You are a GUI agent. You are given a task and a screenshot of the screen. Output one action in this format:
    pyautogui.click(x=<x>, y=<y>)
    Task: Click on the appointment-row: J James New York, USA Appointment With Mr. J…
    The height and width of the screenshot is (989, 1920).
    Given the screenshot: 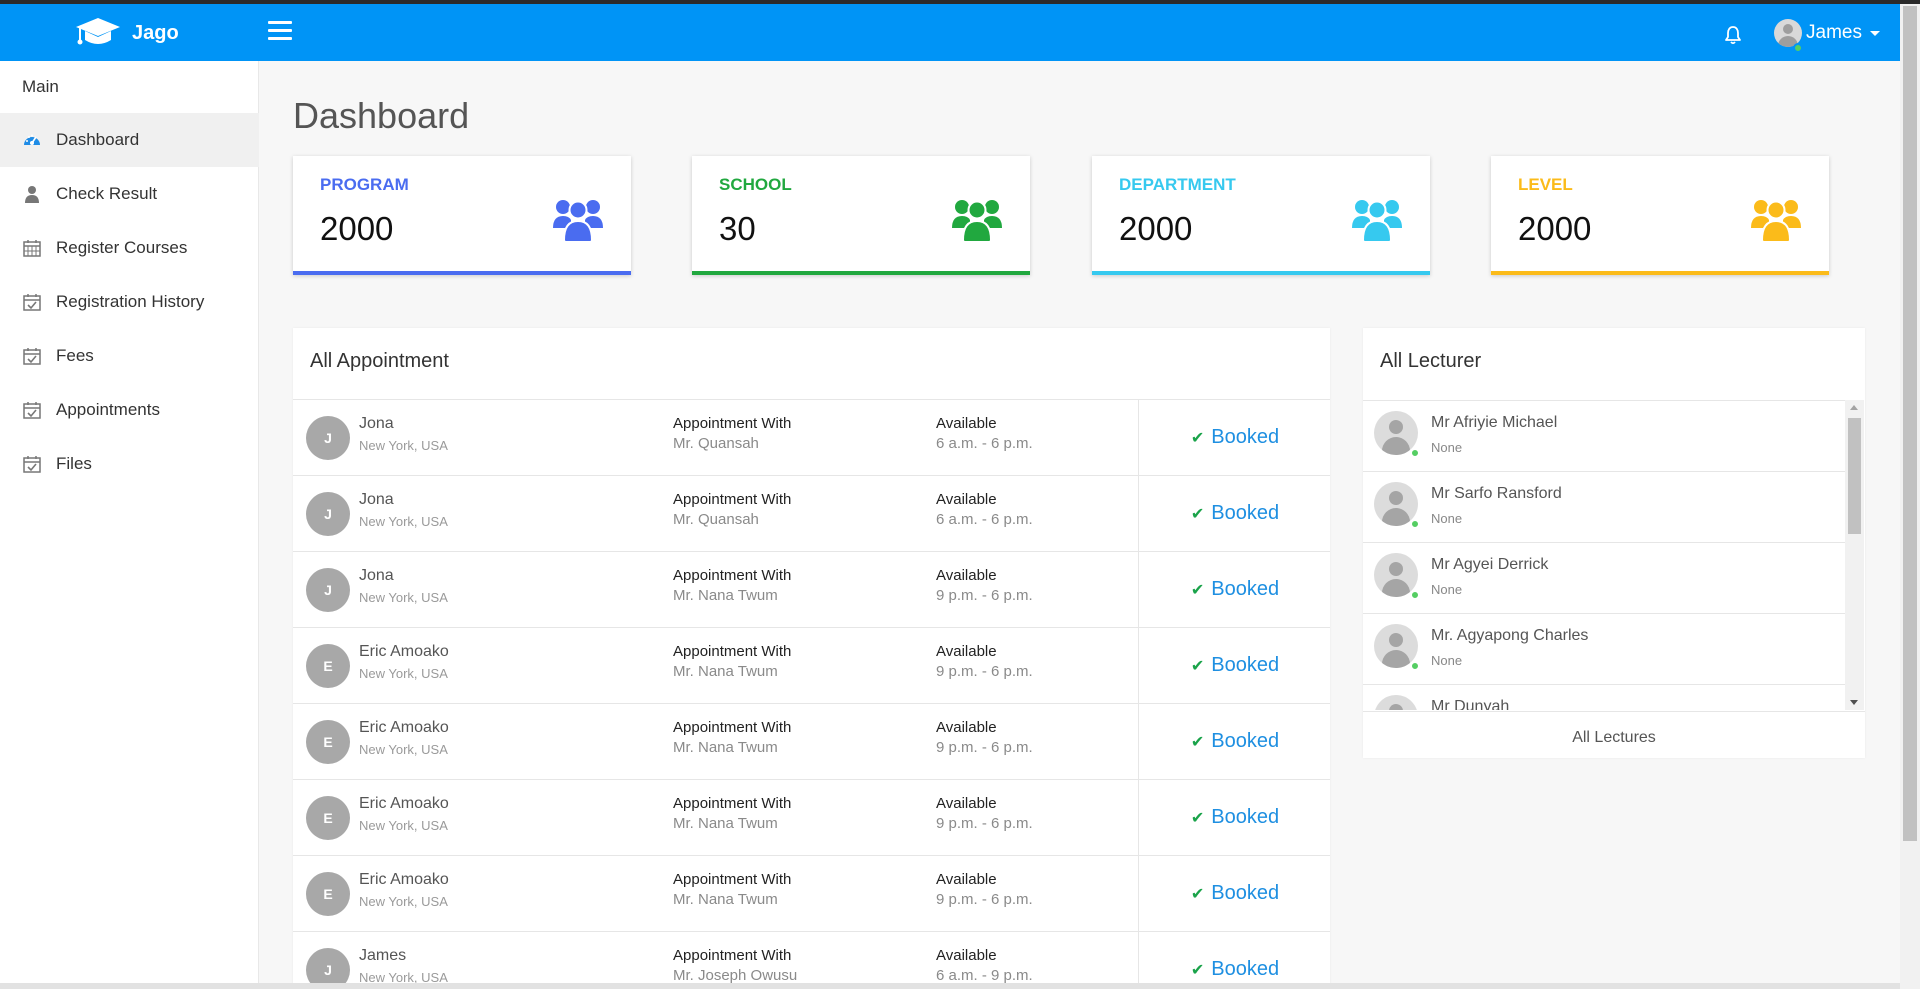 What is the action you would take?
    pyautogui.click(x=811, y=960)
    